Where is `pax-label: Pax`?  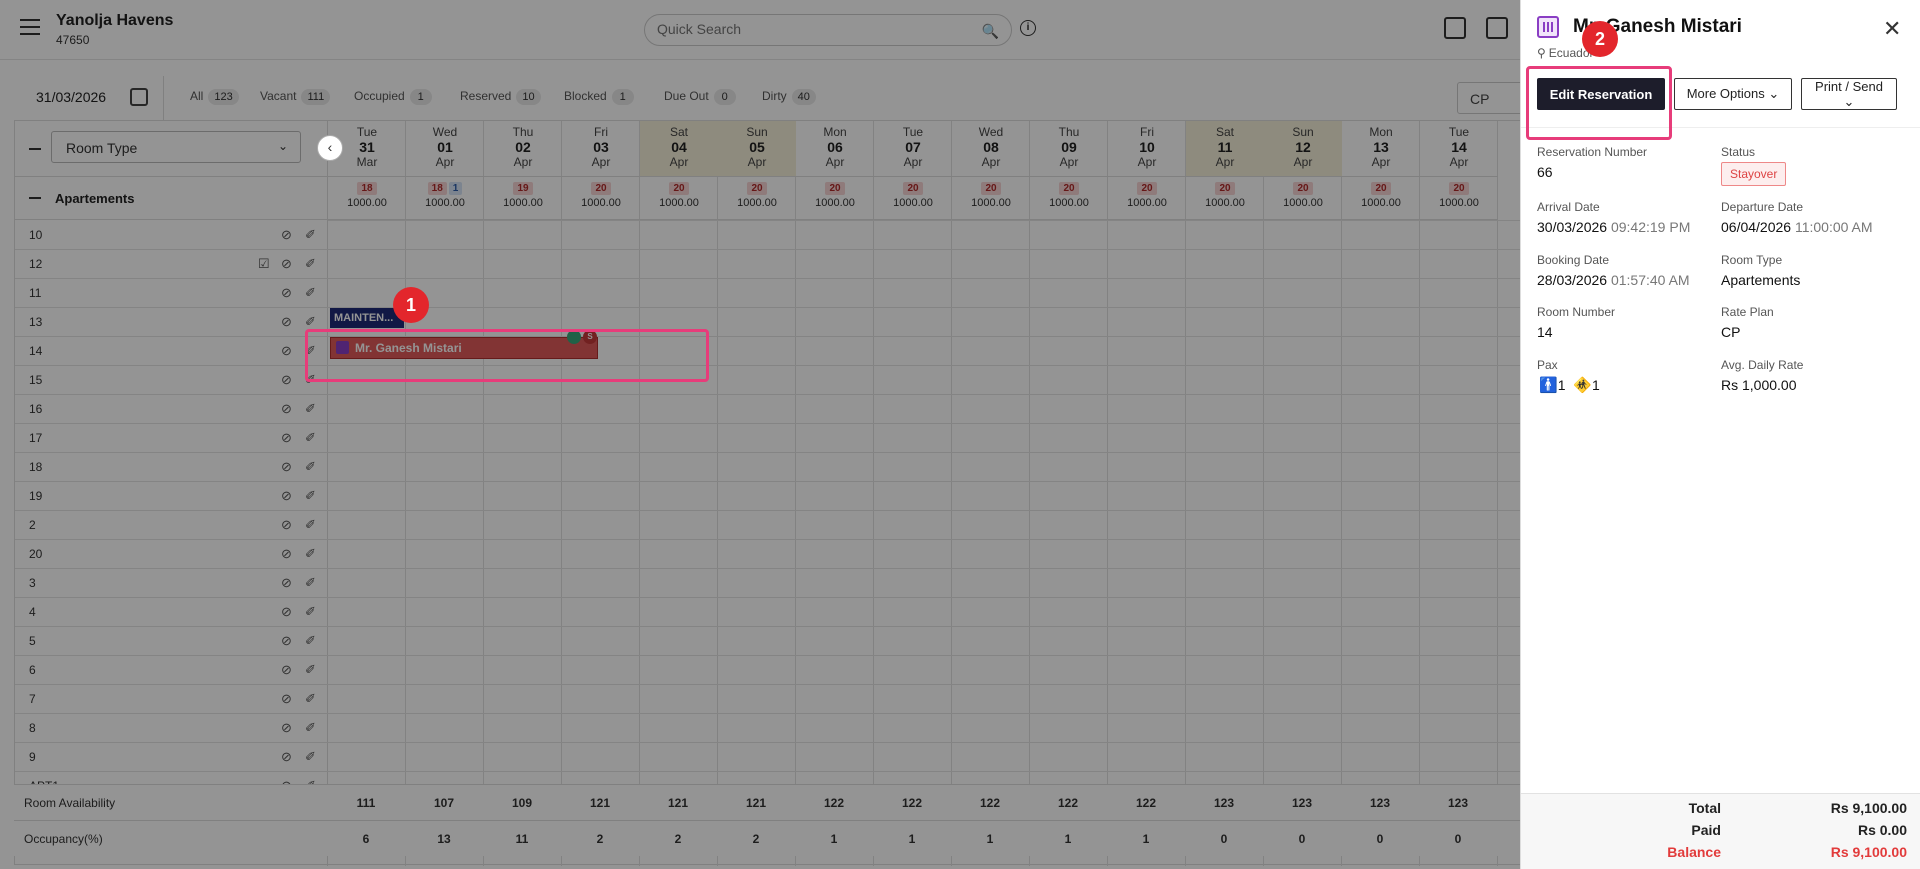
pax-label: Pax is located at coordinates (1547, 365).